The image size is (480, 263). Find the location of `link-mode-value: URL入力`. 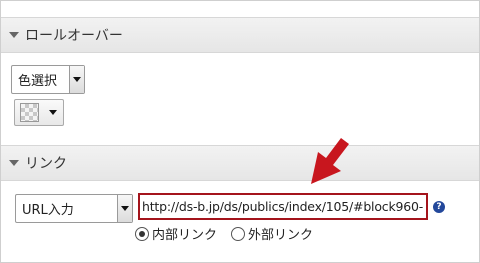

link-mode-value: URL入力 is located at coordinates (48, 210).